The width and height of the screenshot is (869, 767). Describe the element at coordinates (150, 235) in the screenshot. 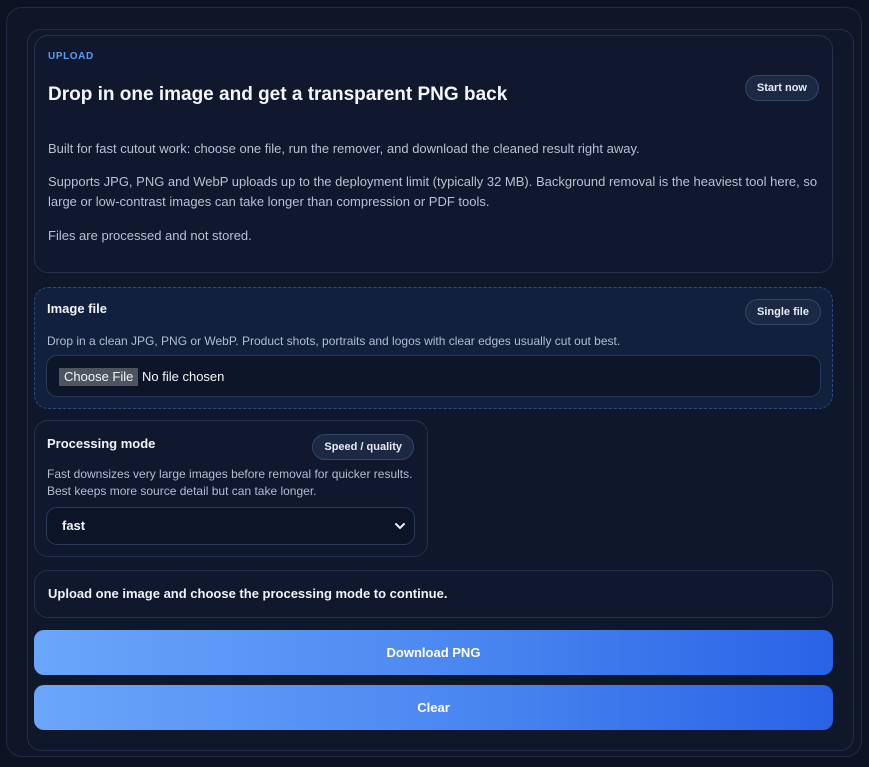

I see `intro-paragraph: Files are processed and not stored.` at that location.